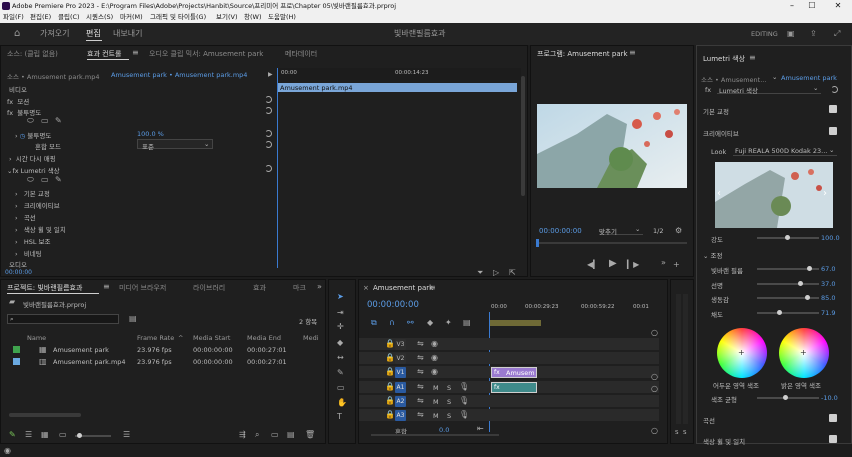  Describe the element at coordinates (63, 435) in the screenshot. I see `freeform-view-icon: ▭` at that location.